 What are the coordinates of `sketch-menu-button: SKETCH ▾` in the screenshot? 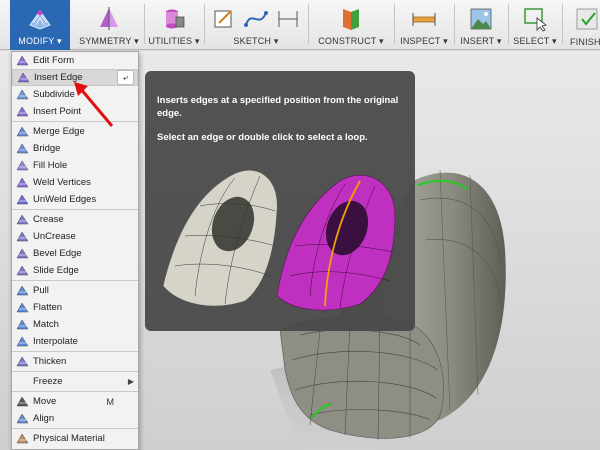 It's located at (256, 25).